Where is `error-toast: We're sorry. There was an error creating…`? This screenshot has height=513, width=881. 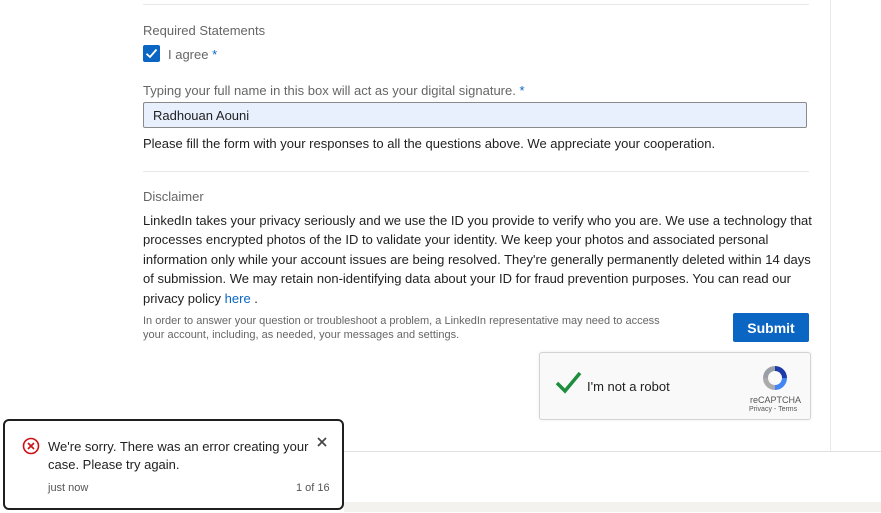
error-toast: We're sorry. There was an error creating… is located at coordinates (173, 464).